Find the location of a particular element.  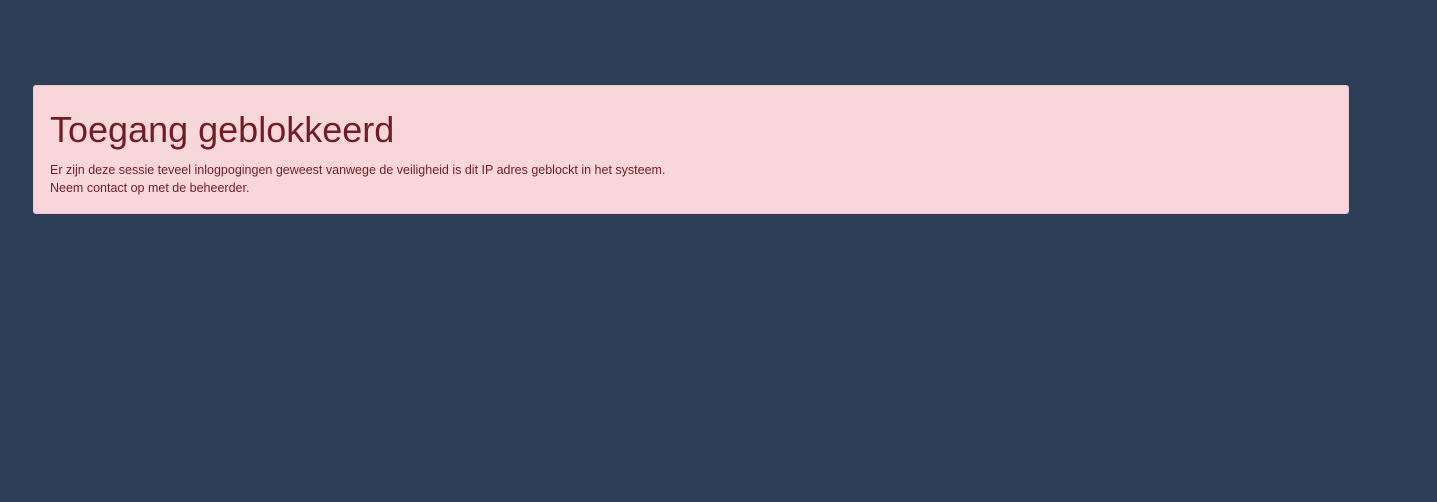

alert-title: Toegang geblokkeerd is located at coordinates (222, 129).